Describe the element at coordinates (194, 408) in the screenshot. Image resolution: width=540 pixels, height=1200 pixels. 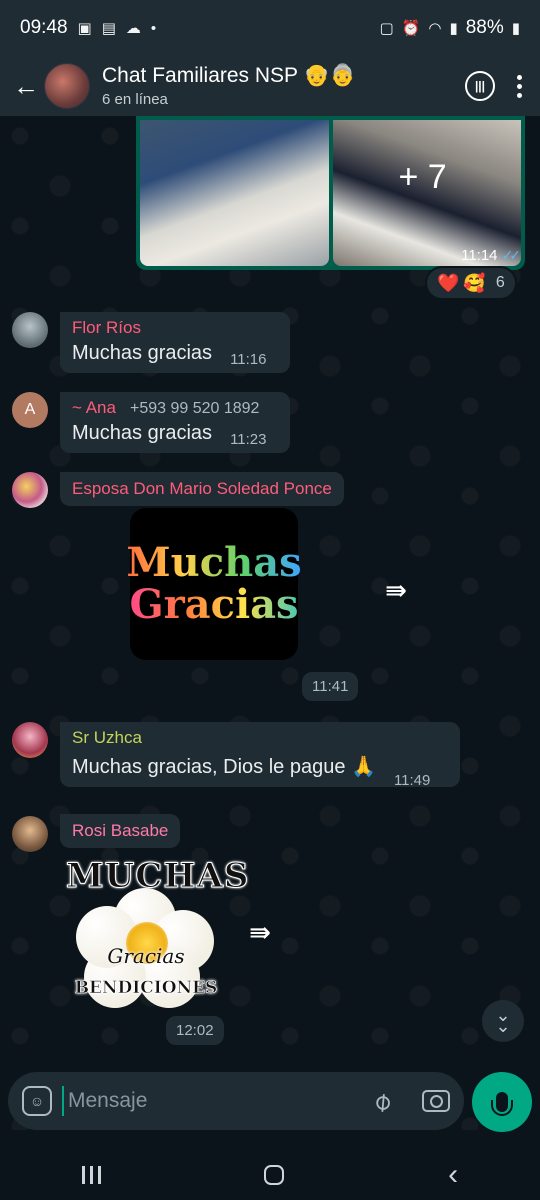
I see `sender-phone: +593 99 520 1892` at that location.